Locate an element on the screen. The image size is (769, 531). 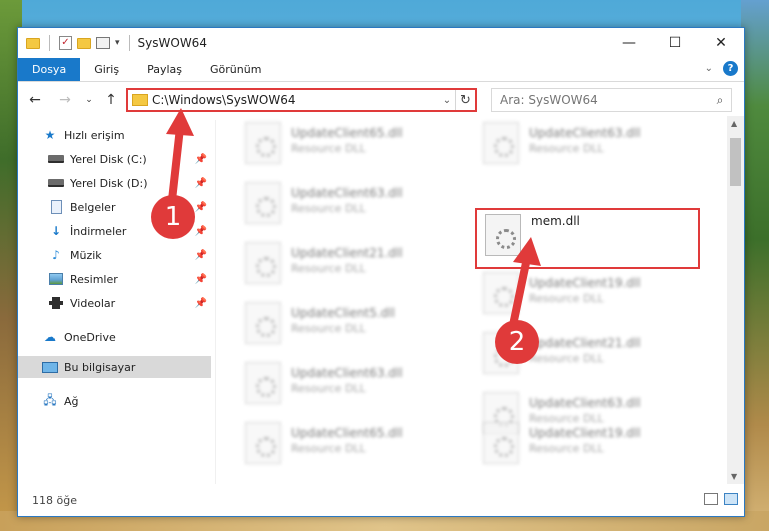
new-folder-icon is located at coordinates (84, 43).